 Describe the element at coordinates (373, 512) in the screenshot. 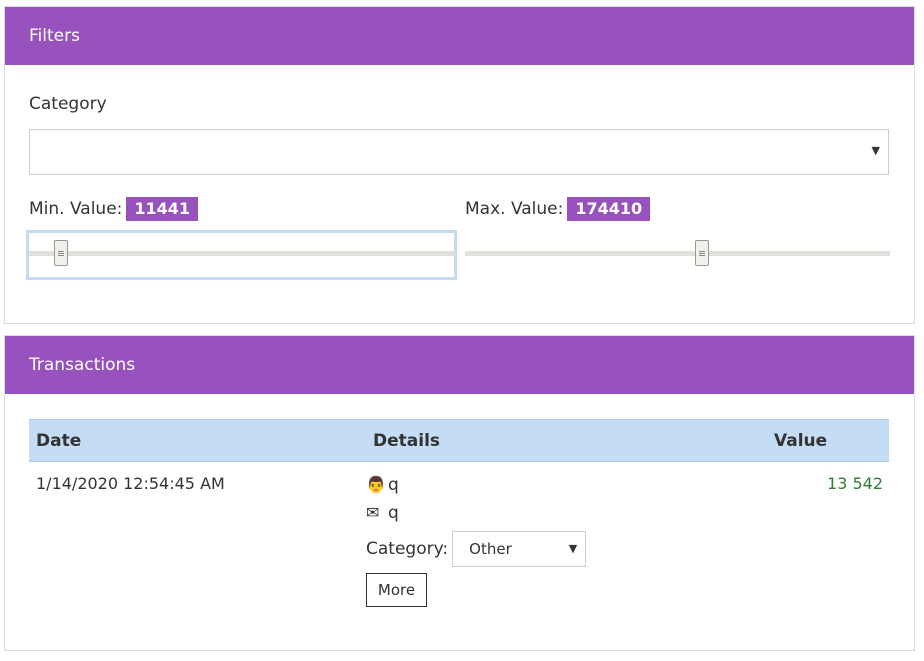

I see `envelope-icon: ✉` at that location.